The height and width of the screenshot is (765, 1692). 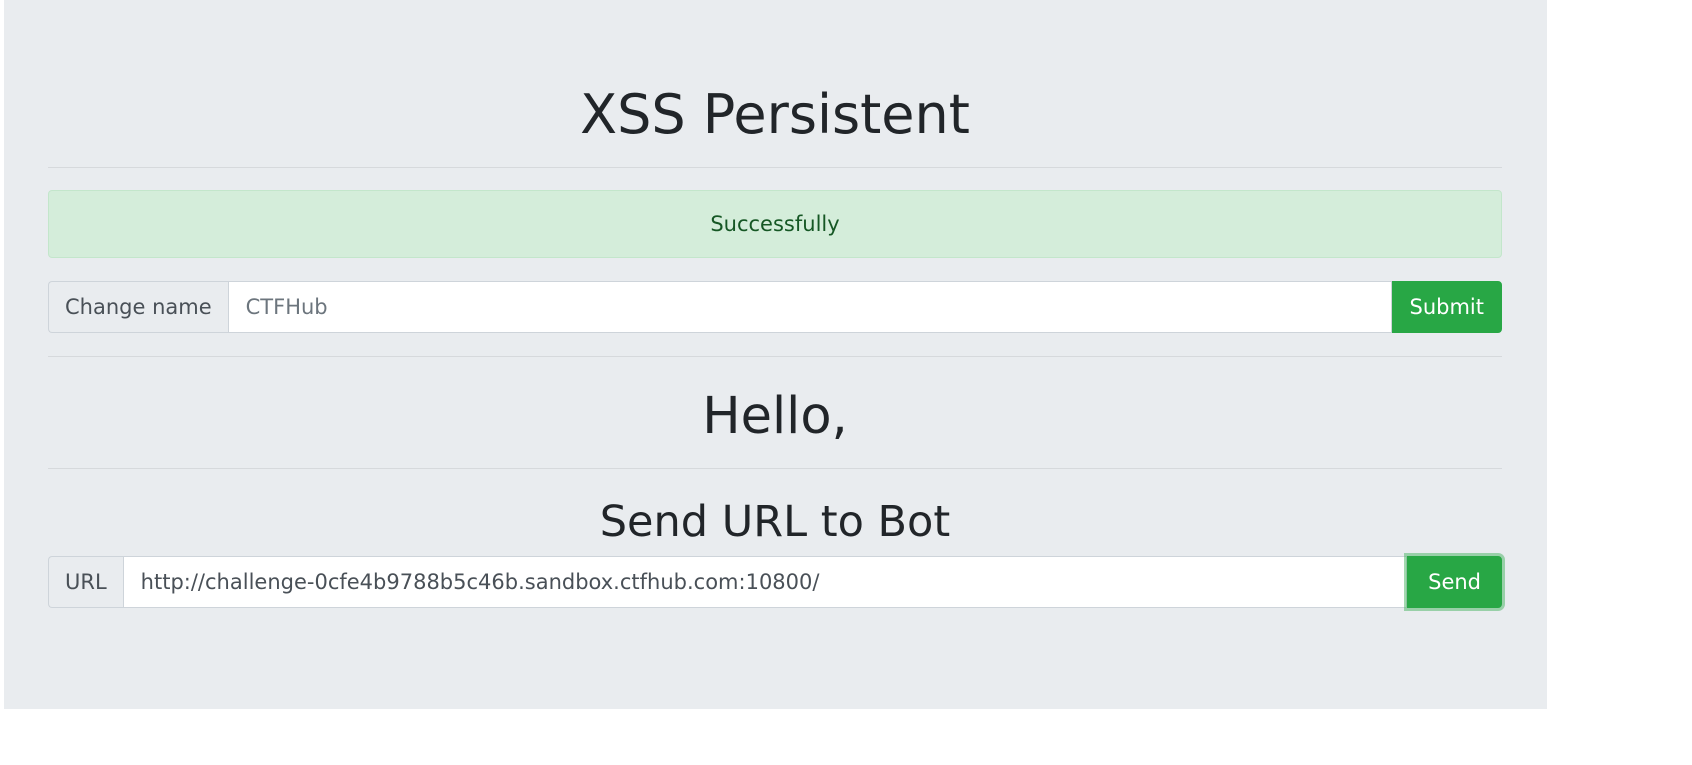 What do you see at coordinates (775, 224) in the screenshot?
I see `success-alert: Successfully` at bounding box center [775, 224].